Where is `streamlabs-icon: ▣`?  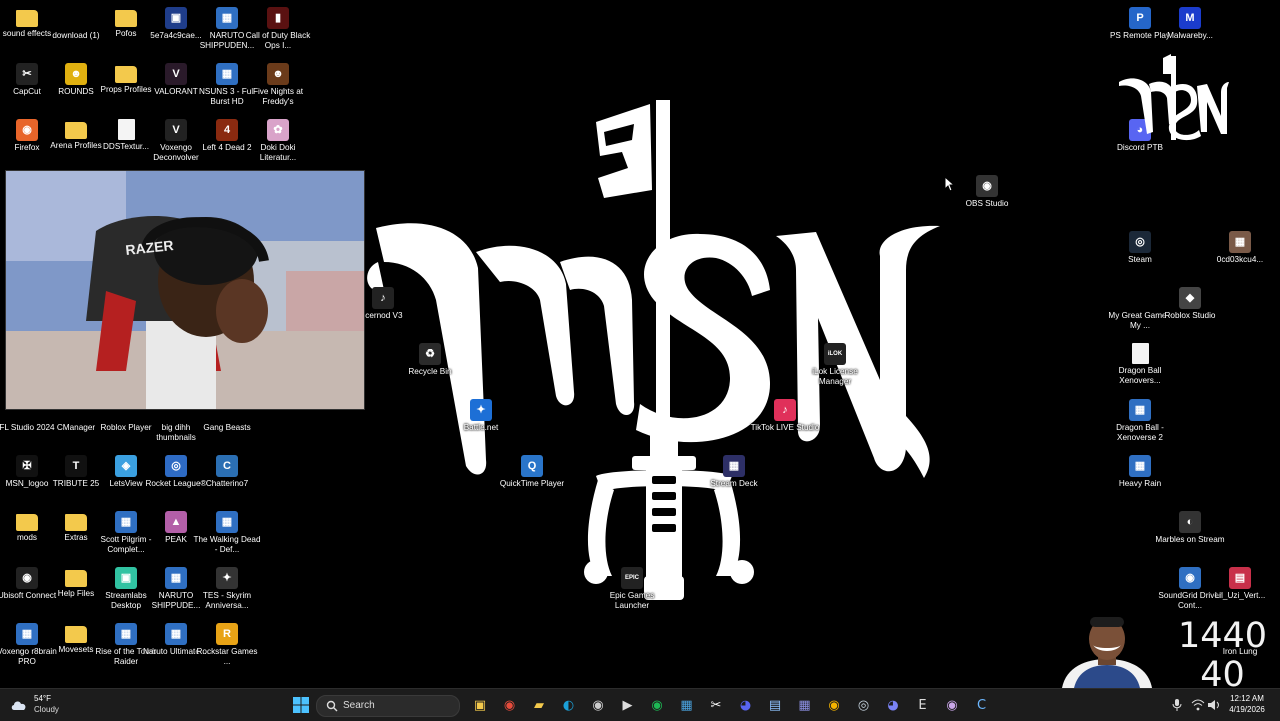 streamlabs-icon: ▣ is located at coordinates (126, 578).